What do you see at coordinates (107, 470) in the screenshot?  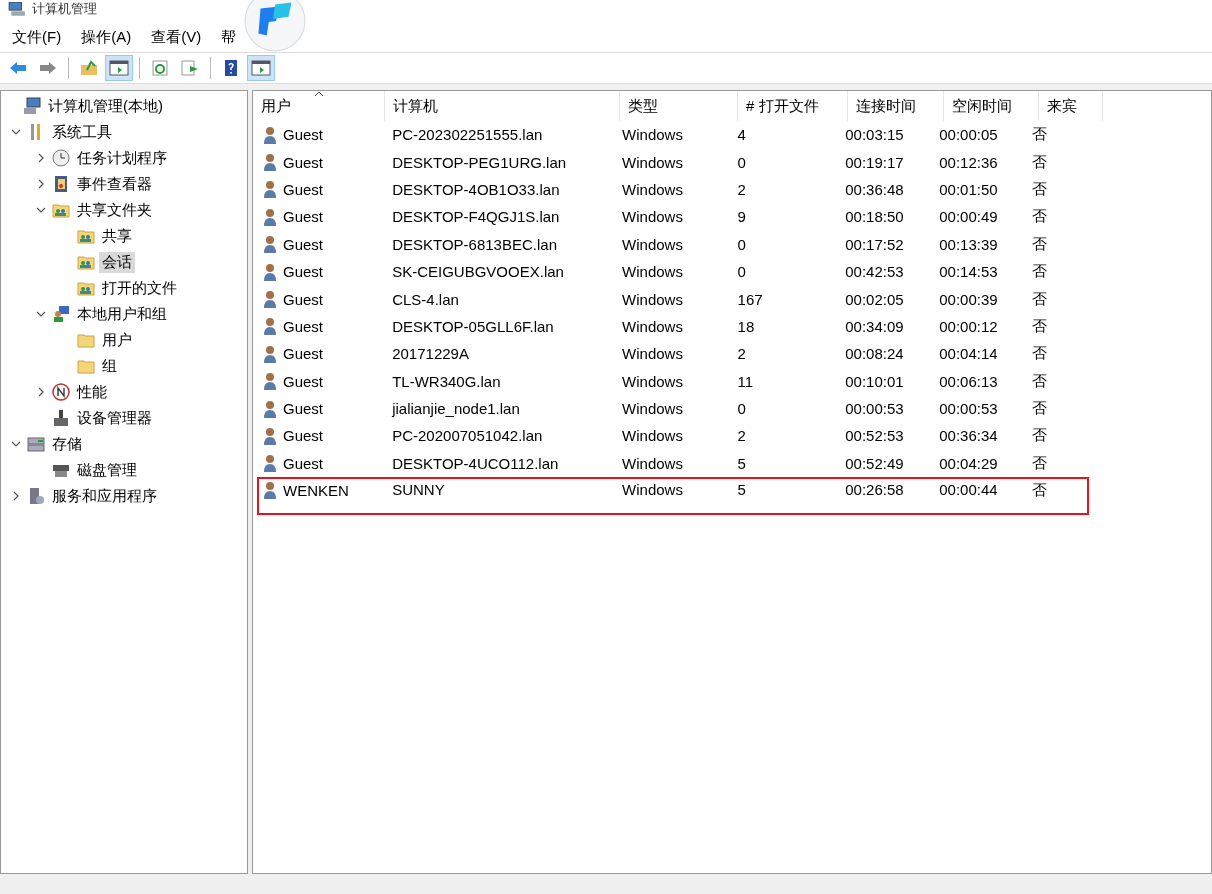 I see `tree-item: 磁盘管理` at bounding box center [107, 470].